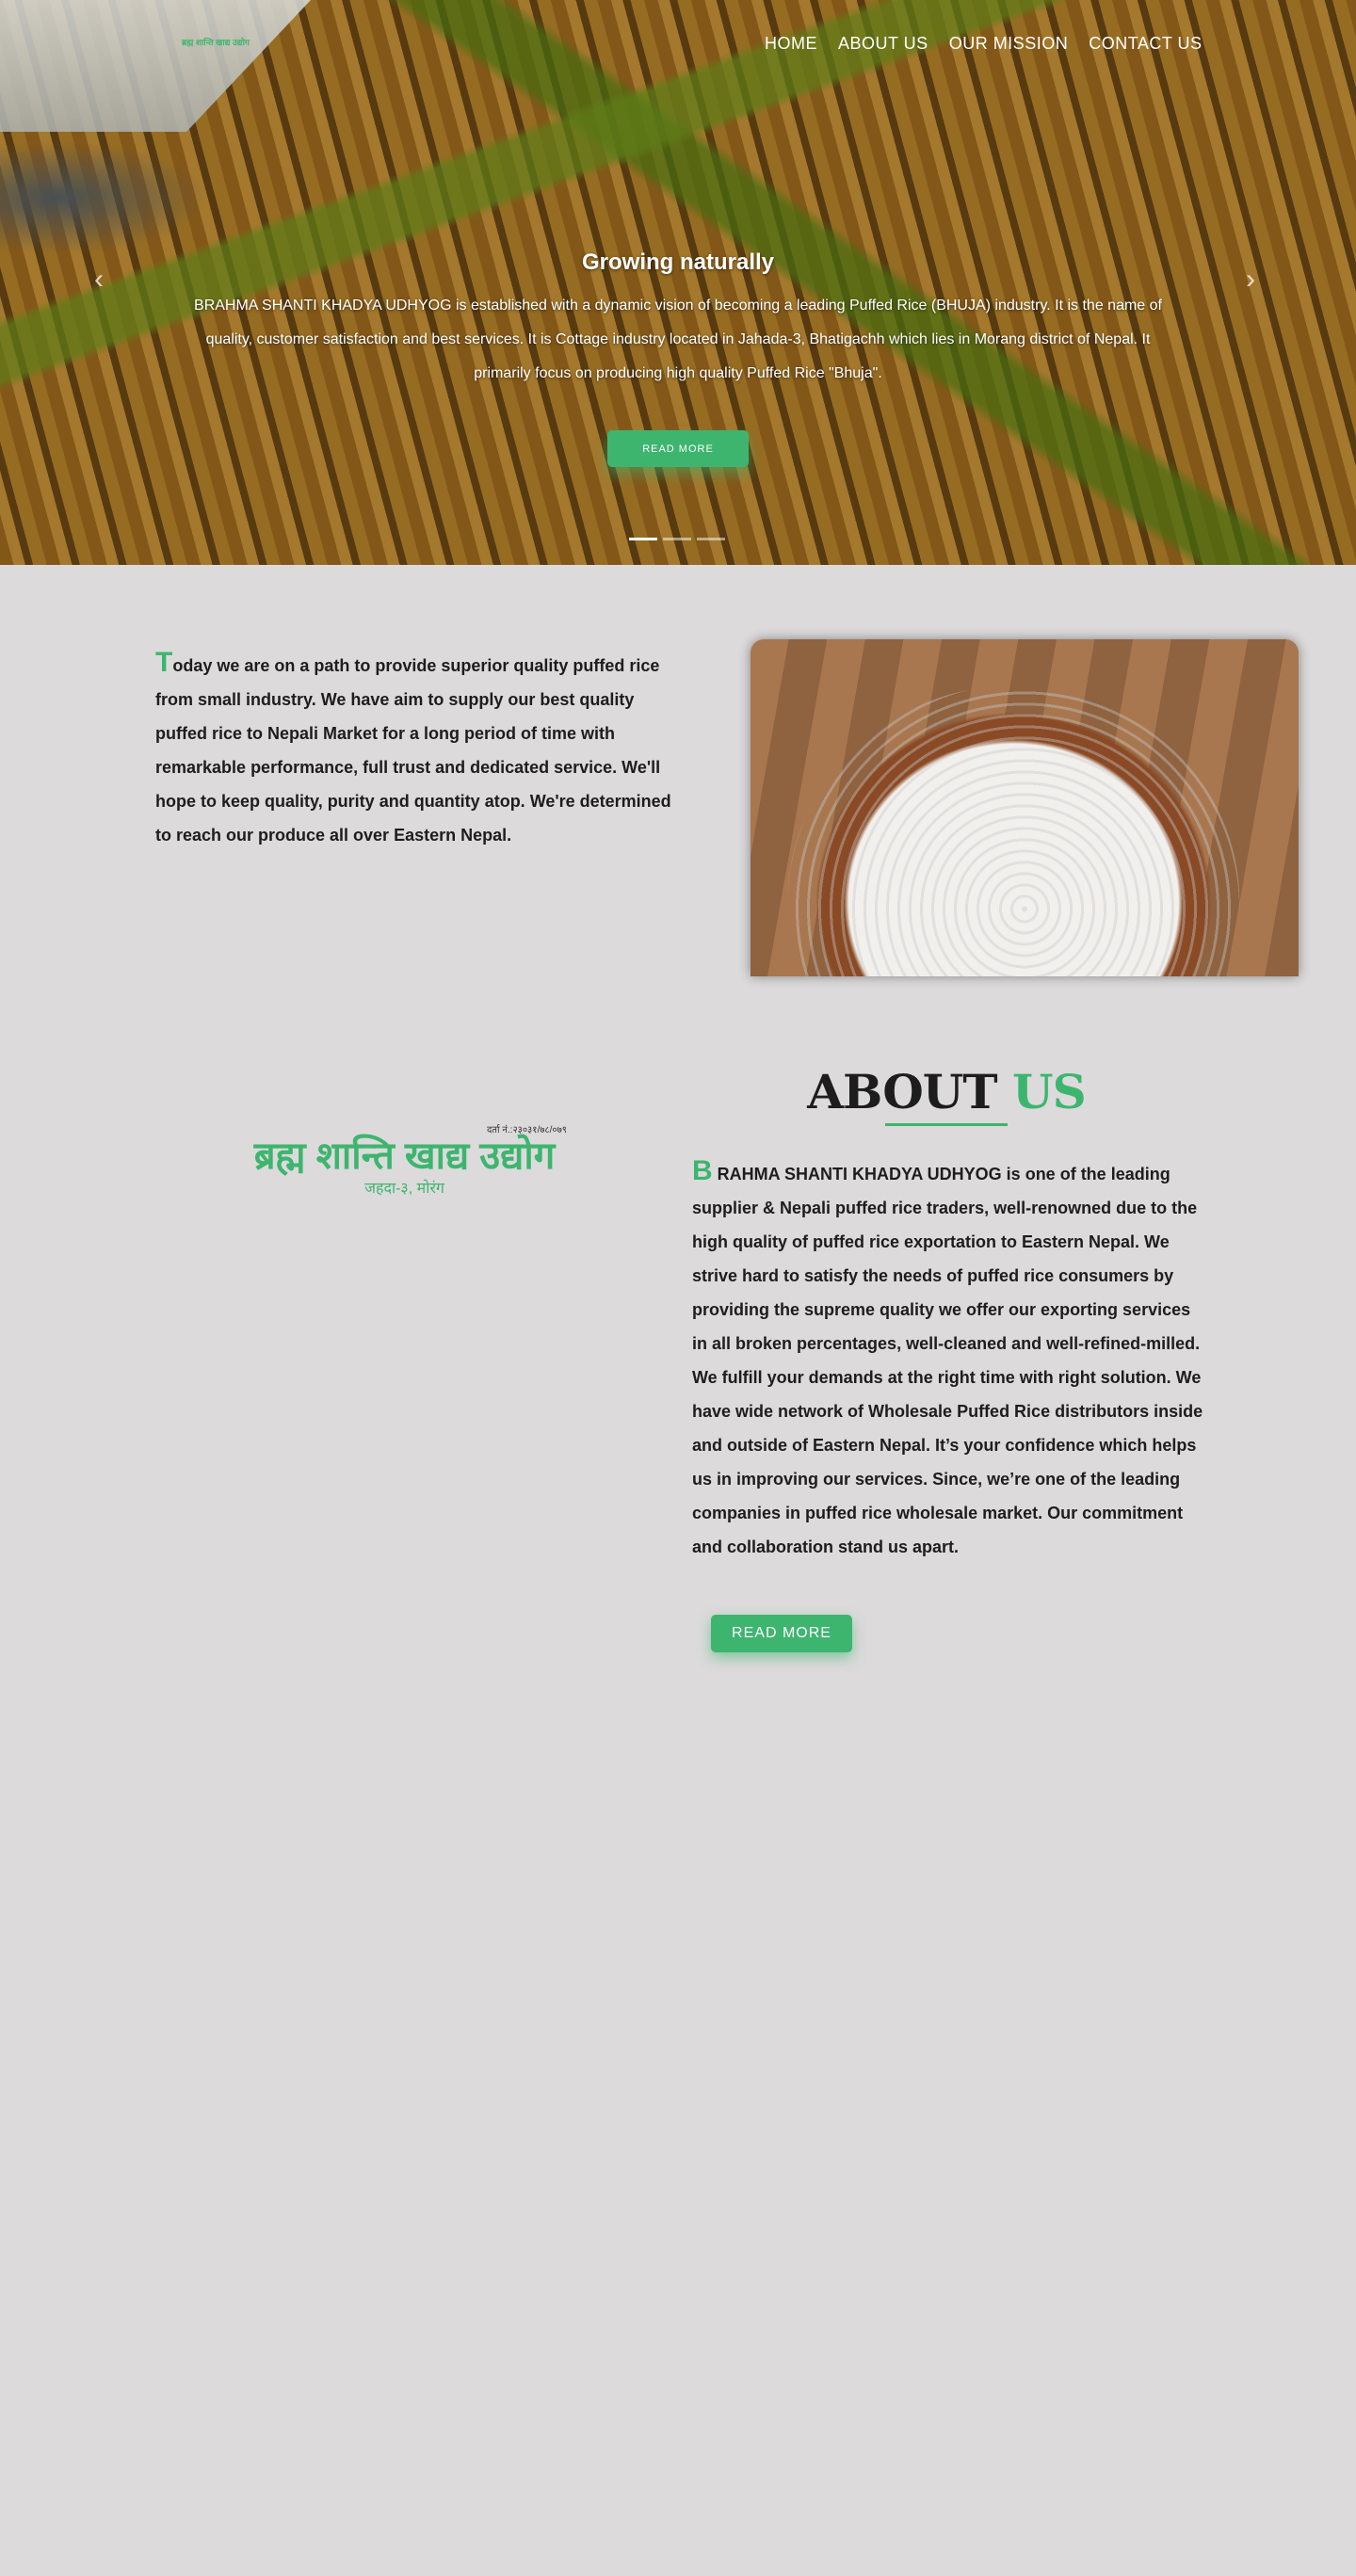  I want to click on nav-home: HOME, so click(791, 44).